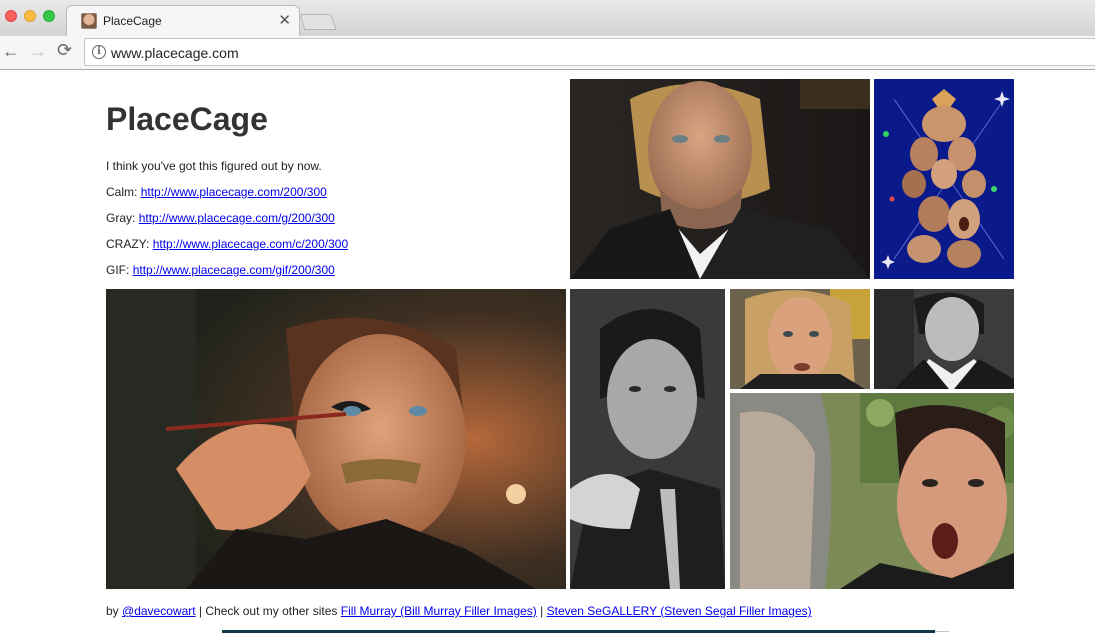  Describe the element at coordinates (800, 339) in the screenshot. I see `photo-blonde-hair` at that location.